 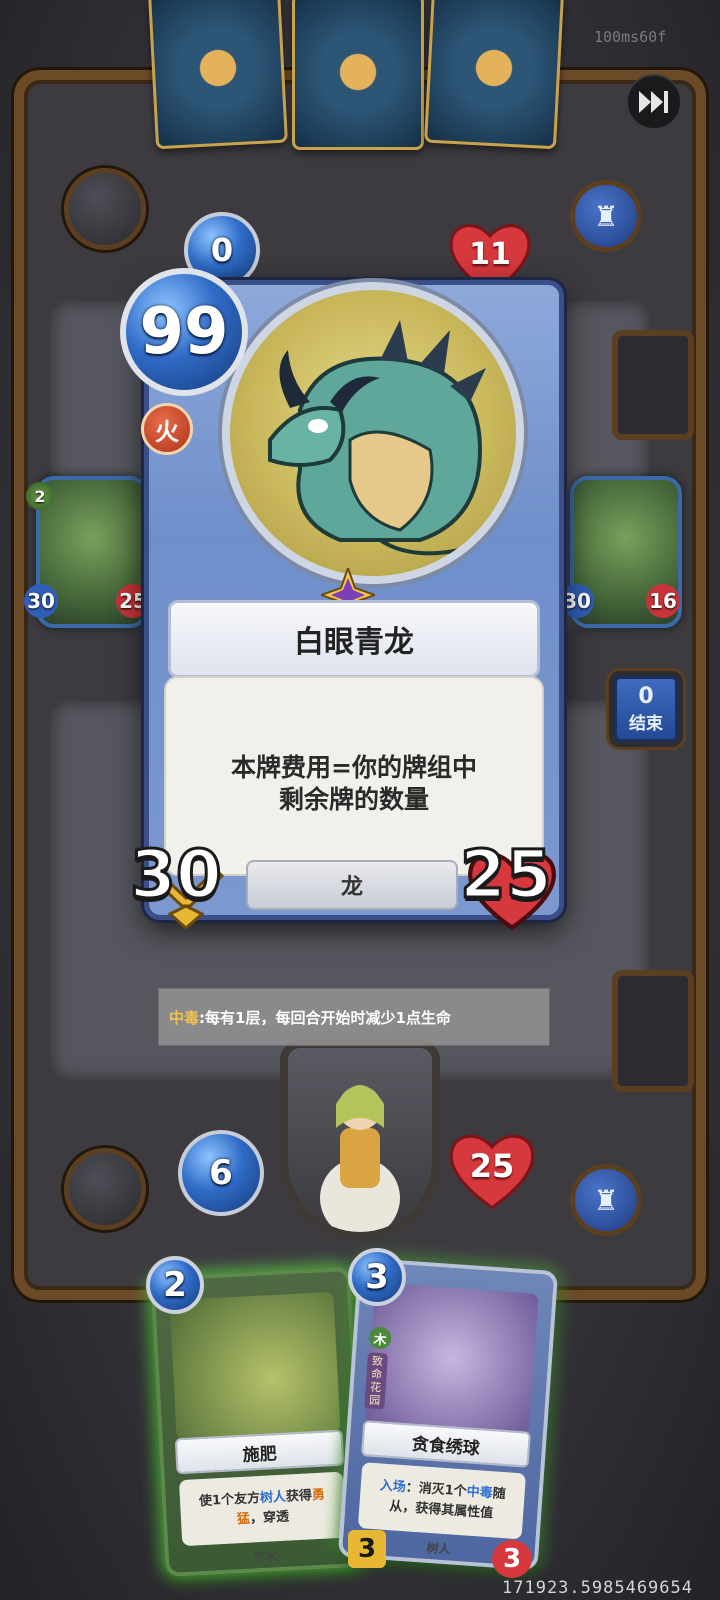 What do you see at coordinates (646, 696) in the screenshot?
I see `end-turn-count: 0` at bounding box center [646, 696].